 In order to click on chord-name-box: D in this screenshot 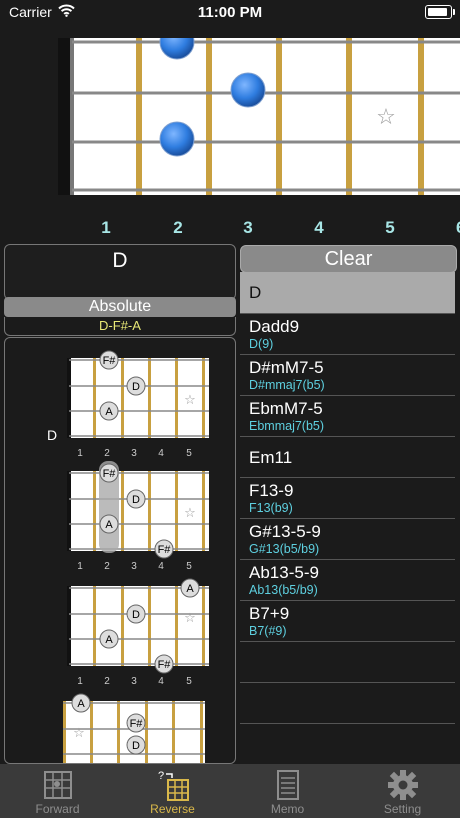, I will do `click(120, 272)`.